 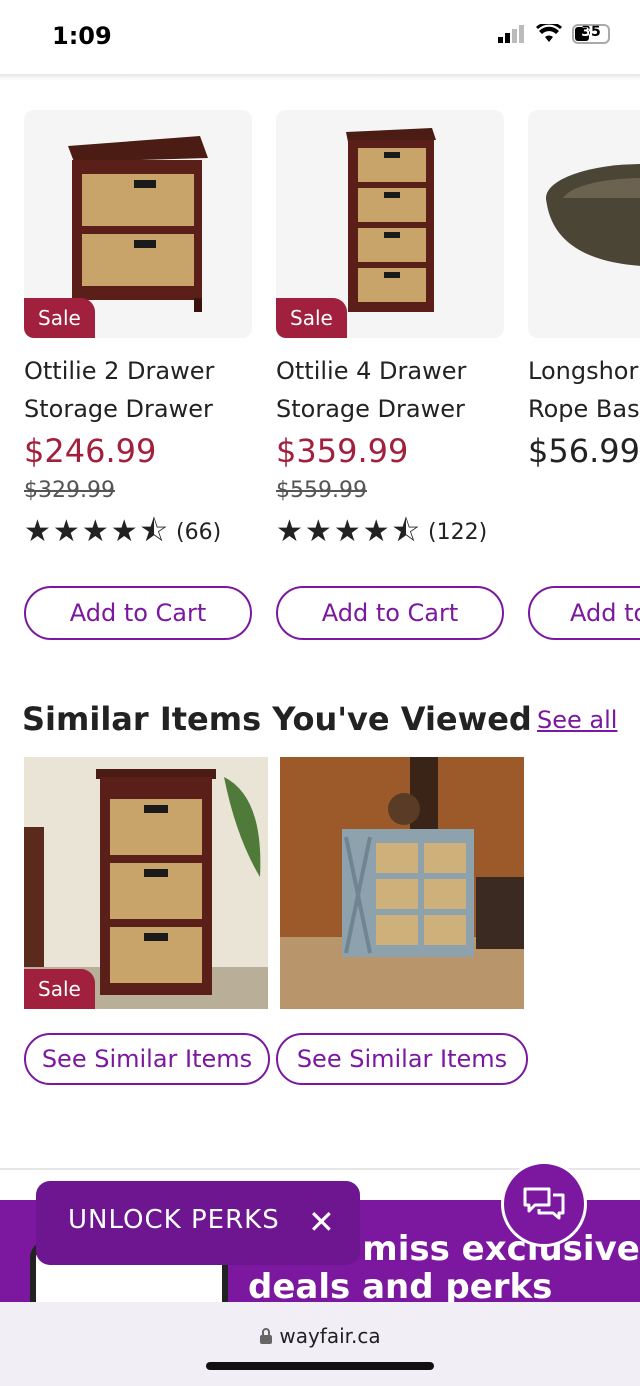 I want to click on similar-item-image: Sale, so click(x=146, y=883).